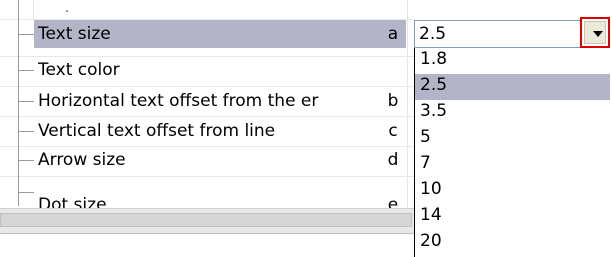 The image size is (612, 257). What do you see at coordinates (74, 34) in the screenshot?
I see `property-name: Text size` at bounding box center [74, 34].